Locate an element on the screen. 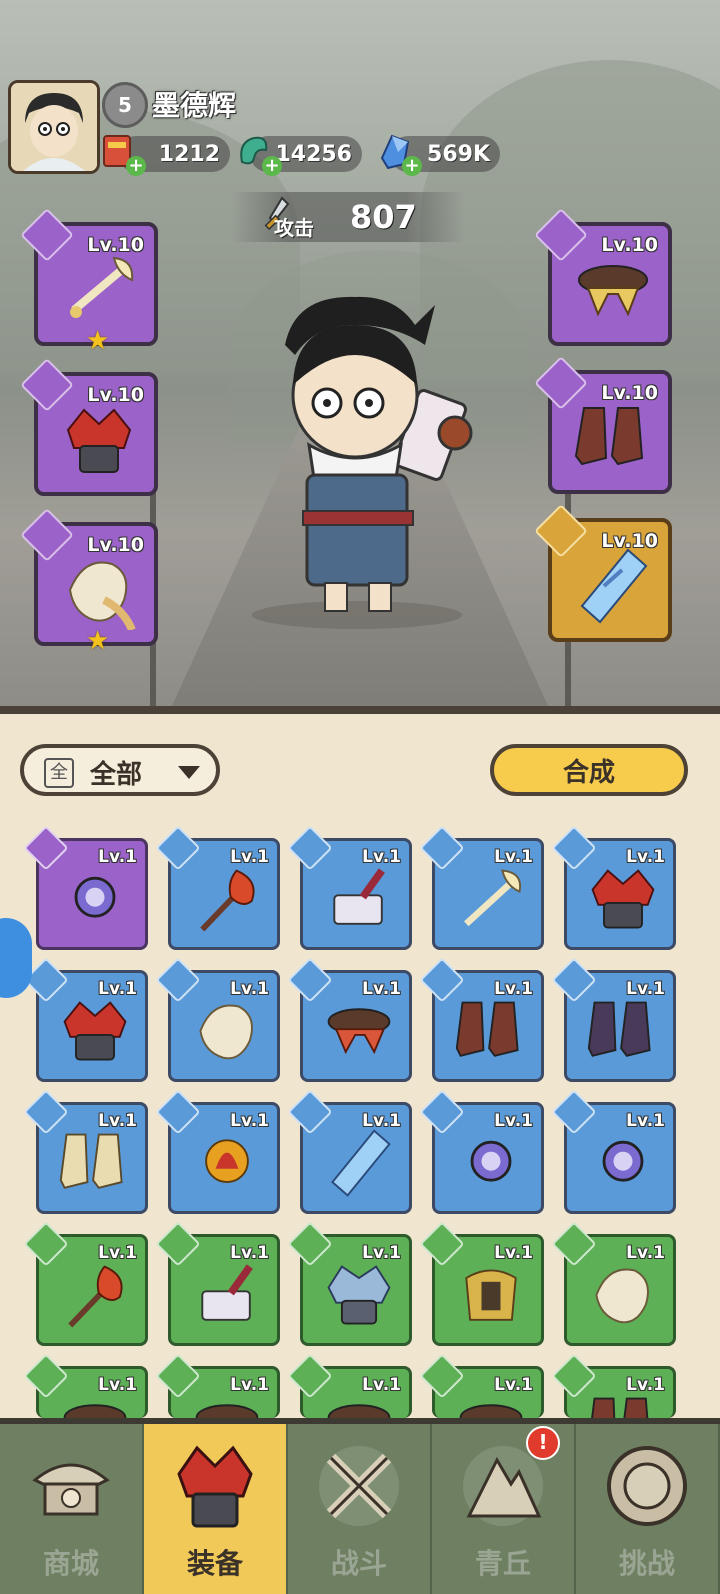 This screenshot has height=1594, width=720. ice-helmet-icon is located at coordinates (359, 1295).